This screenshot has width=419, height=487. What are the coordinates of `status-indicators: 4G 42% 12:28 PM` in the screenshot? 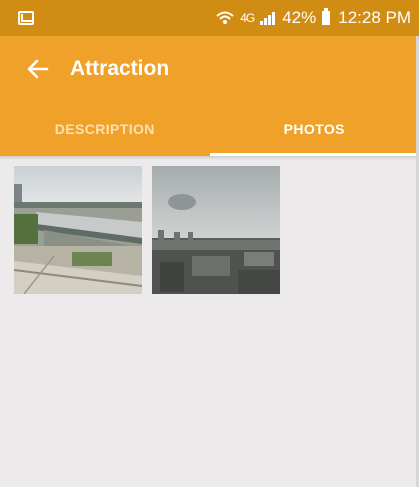 It's located at (313, 18).